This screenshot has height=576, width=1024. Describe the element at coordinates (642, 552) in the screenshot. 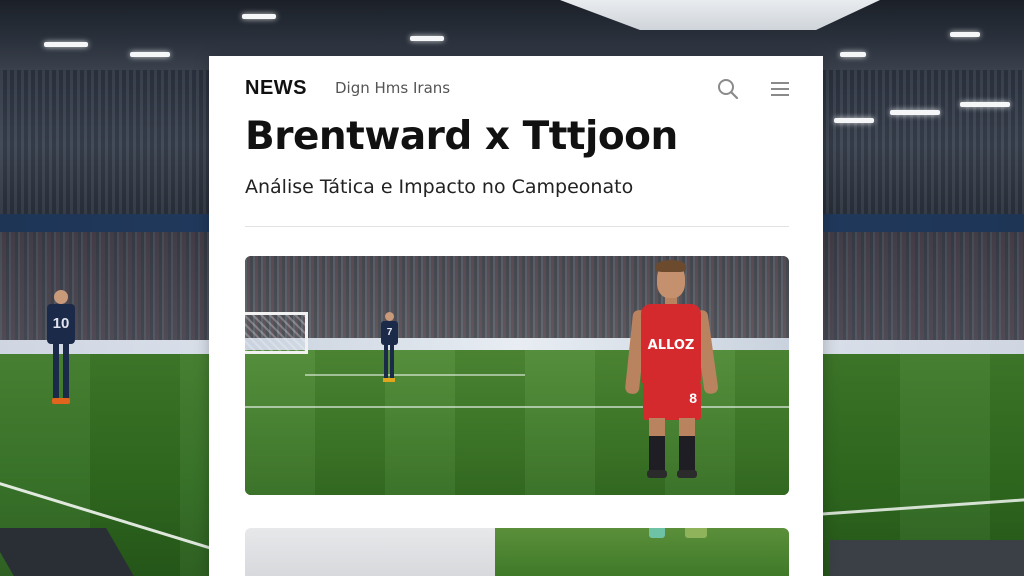

I see `next-image-grass` at that location.